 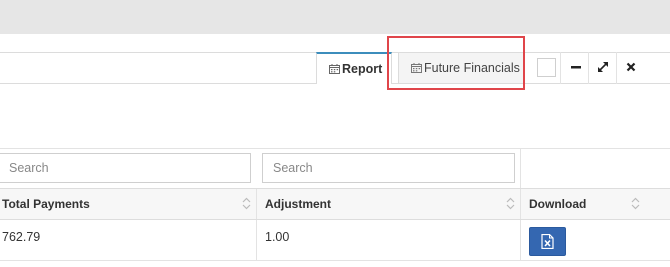 What do you see at coordinates (362, 69) in the screenshot?
I see `tab-report-label: Report` at bounding box center [362, 69].